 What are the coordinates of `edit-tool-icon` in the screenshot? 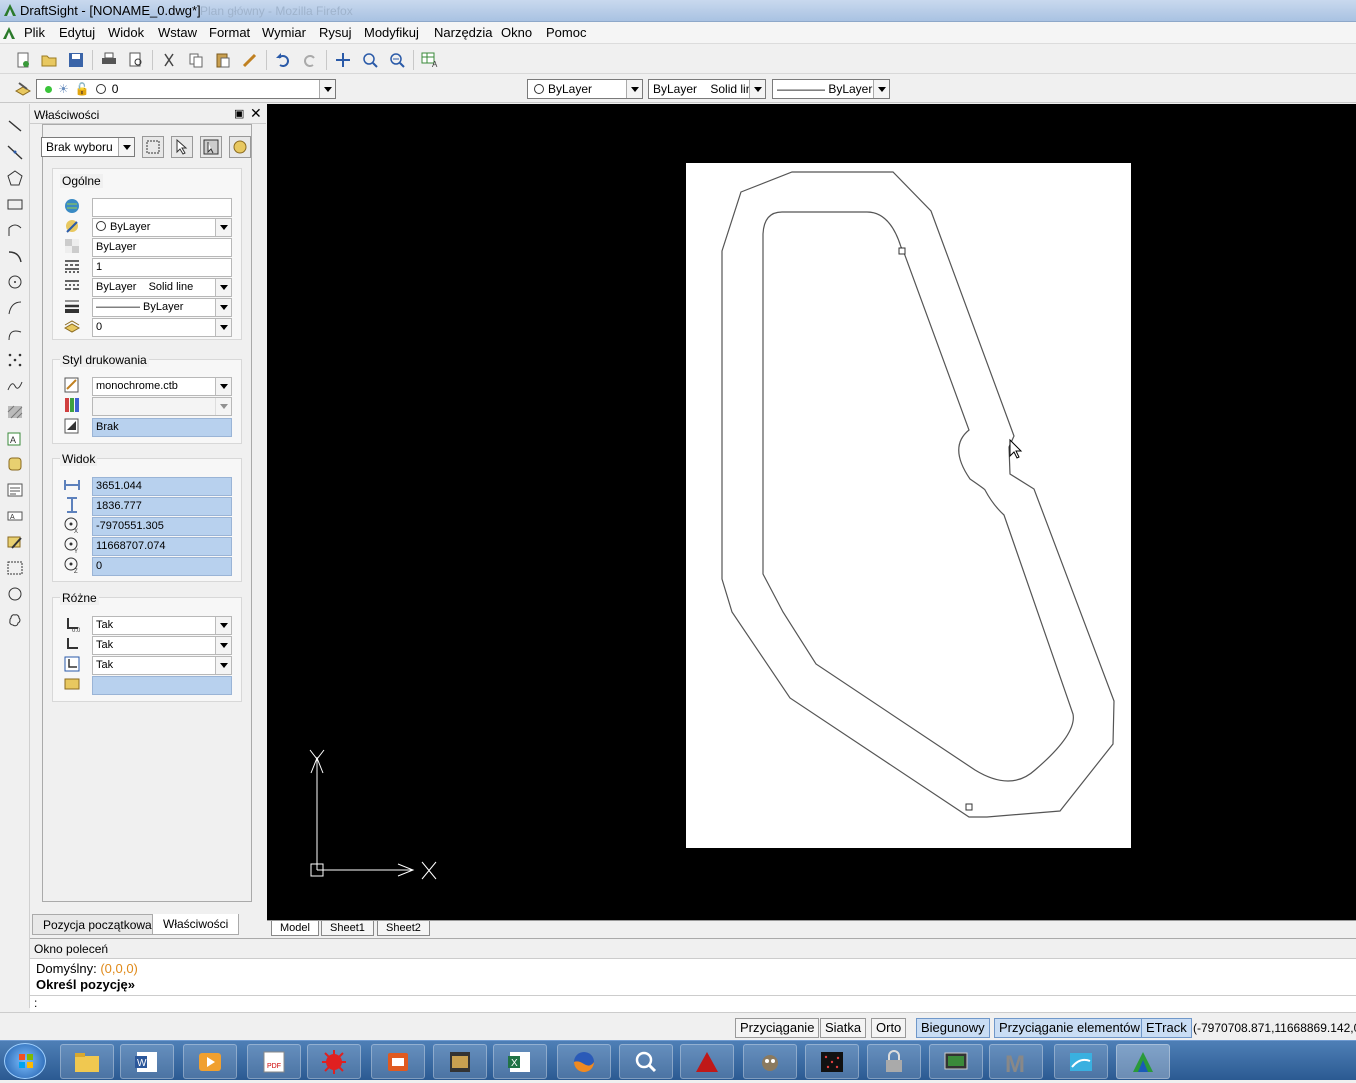 It's located at (15, 542).